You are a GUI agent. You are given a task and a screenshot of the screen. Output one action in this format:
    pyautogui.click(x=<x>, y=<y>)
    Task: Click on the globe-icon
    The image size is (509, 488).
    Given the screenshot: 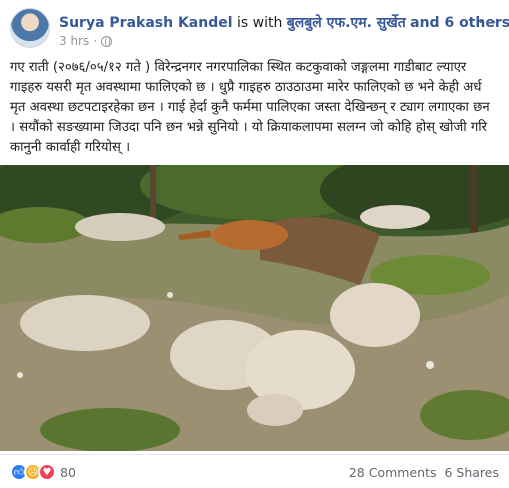 What is the action you would take?
    pyautogui.click(x=107, y=41)
    